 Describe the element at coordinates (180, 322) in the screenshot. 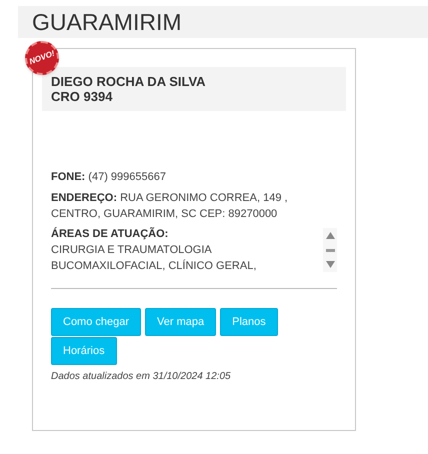

I see `action-button: Ver mapa` at that location.